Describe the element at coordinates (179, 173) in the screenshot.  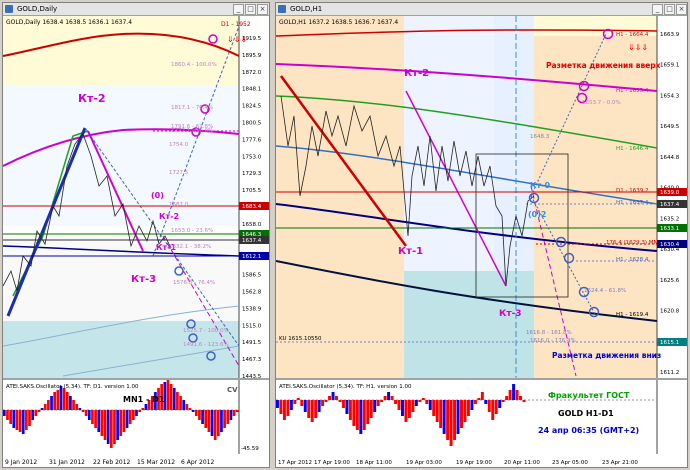
I see `fib-label: 1727.5` at that location.